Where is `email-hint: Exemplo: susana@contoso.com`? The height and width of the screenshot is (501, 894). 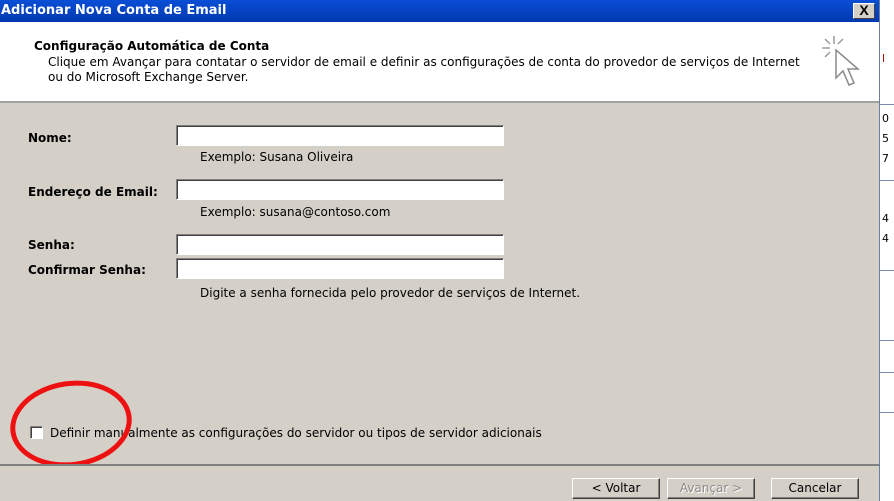 email-hint: Exemplo: susana@contoso.com is located at coordinates (295, 212).